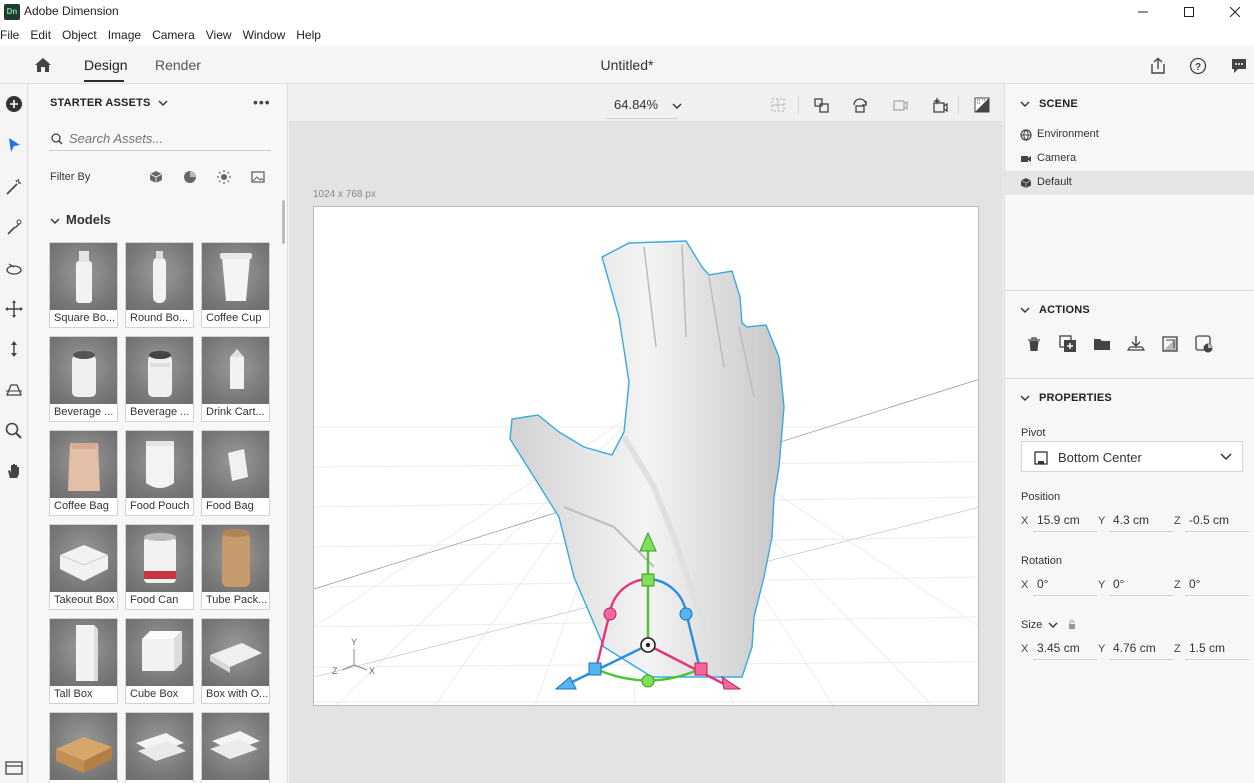  Describe the element at coordinates (14, 187) in the screenshot. I see `magic-wand-icon` at that location.